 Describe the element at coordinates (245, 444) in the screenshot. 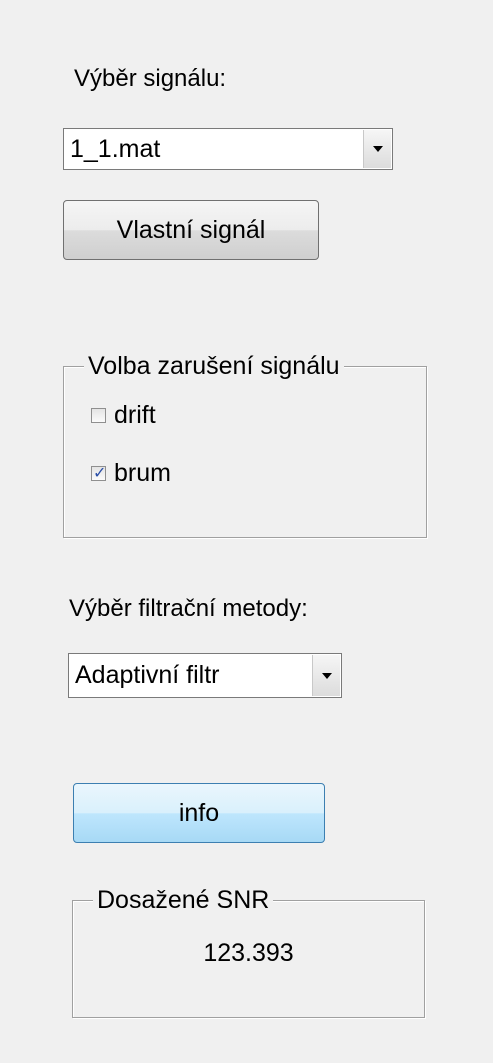

I see `noise-groupbox: Volba zarušení signálu drift ✓ brum` at that location.